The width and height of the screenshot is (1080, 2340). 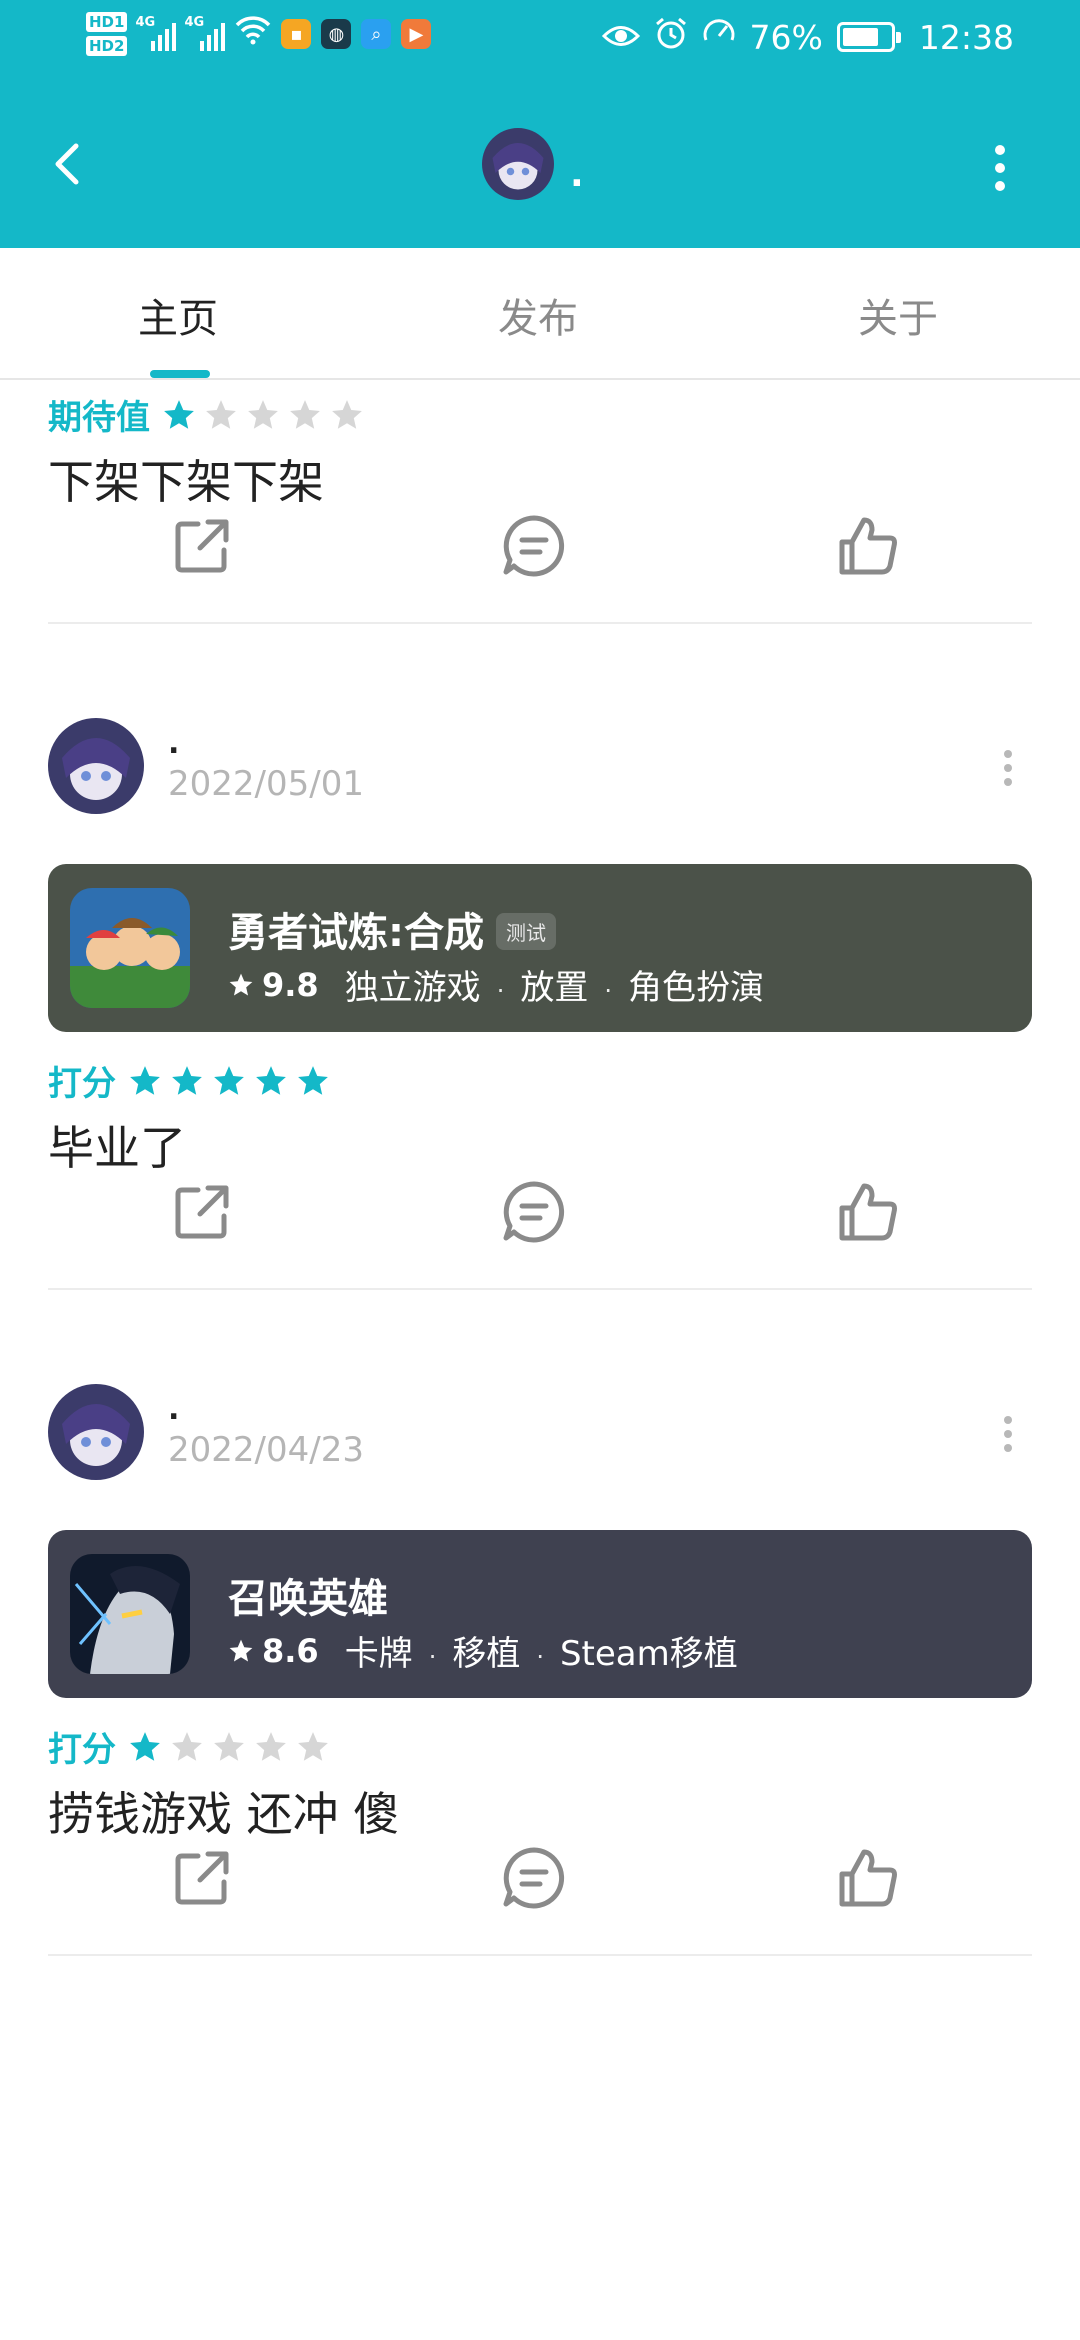 What do you see at coordinates (290, 984) in the screenshot?
I see `game-score: 9.8` at bounding box center [290, 984].